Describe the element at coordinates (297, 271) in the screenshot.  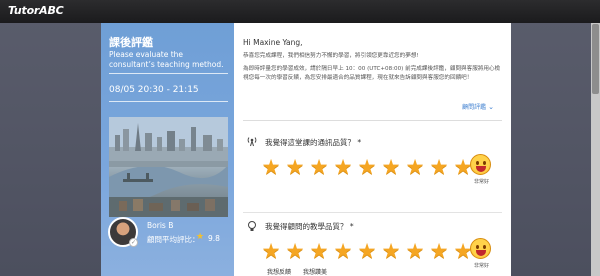
I see `feedback-tabs: 我想反饋 我想讚美` at that location.